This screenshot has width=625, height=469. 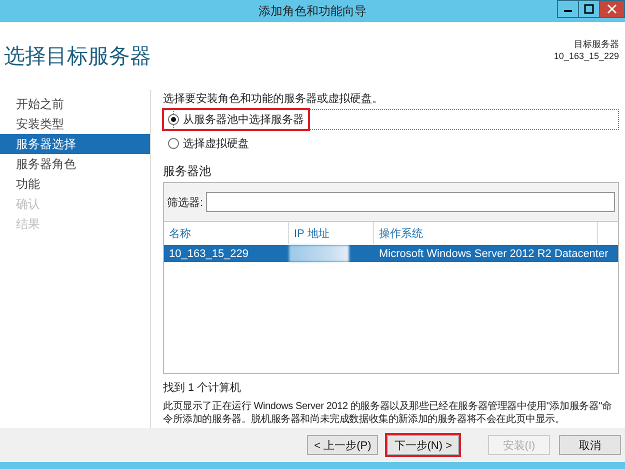 I want to click on instruction-text: 选择要安装角色和功能的服务器或虚拟硬盘。, so click(x=273, y=99).